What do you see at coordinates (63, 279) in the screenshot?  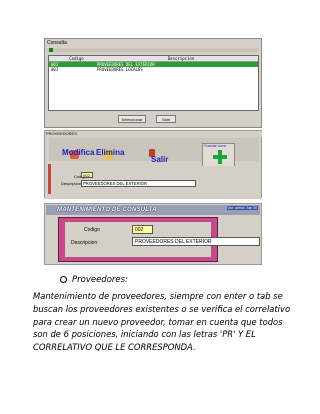 I see `bullet-circle-icon` at bounding box center [63, 279].